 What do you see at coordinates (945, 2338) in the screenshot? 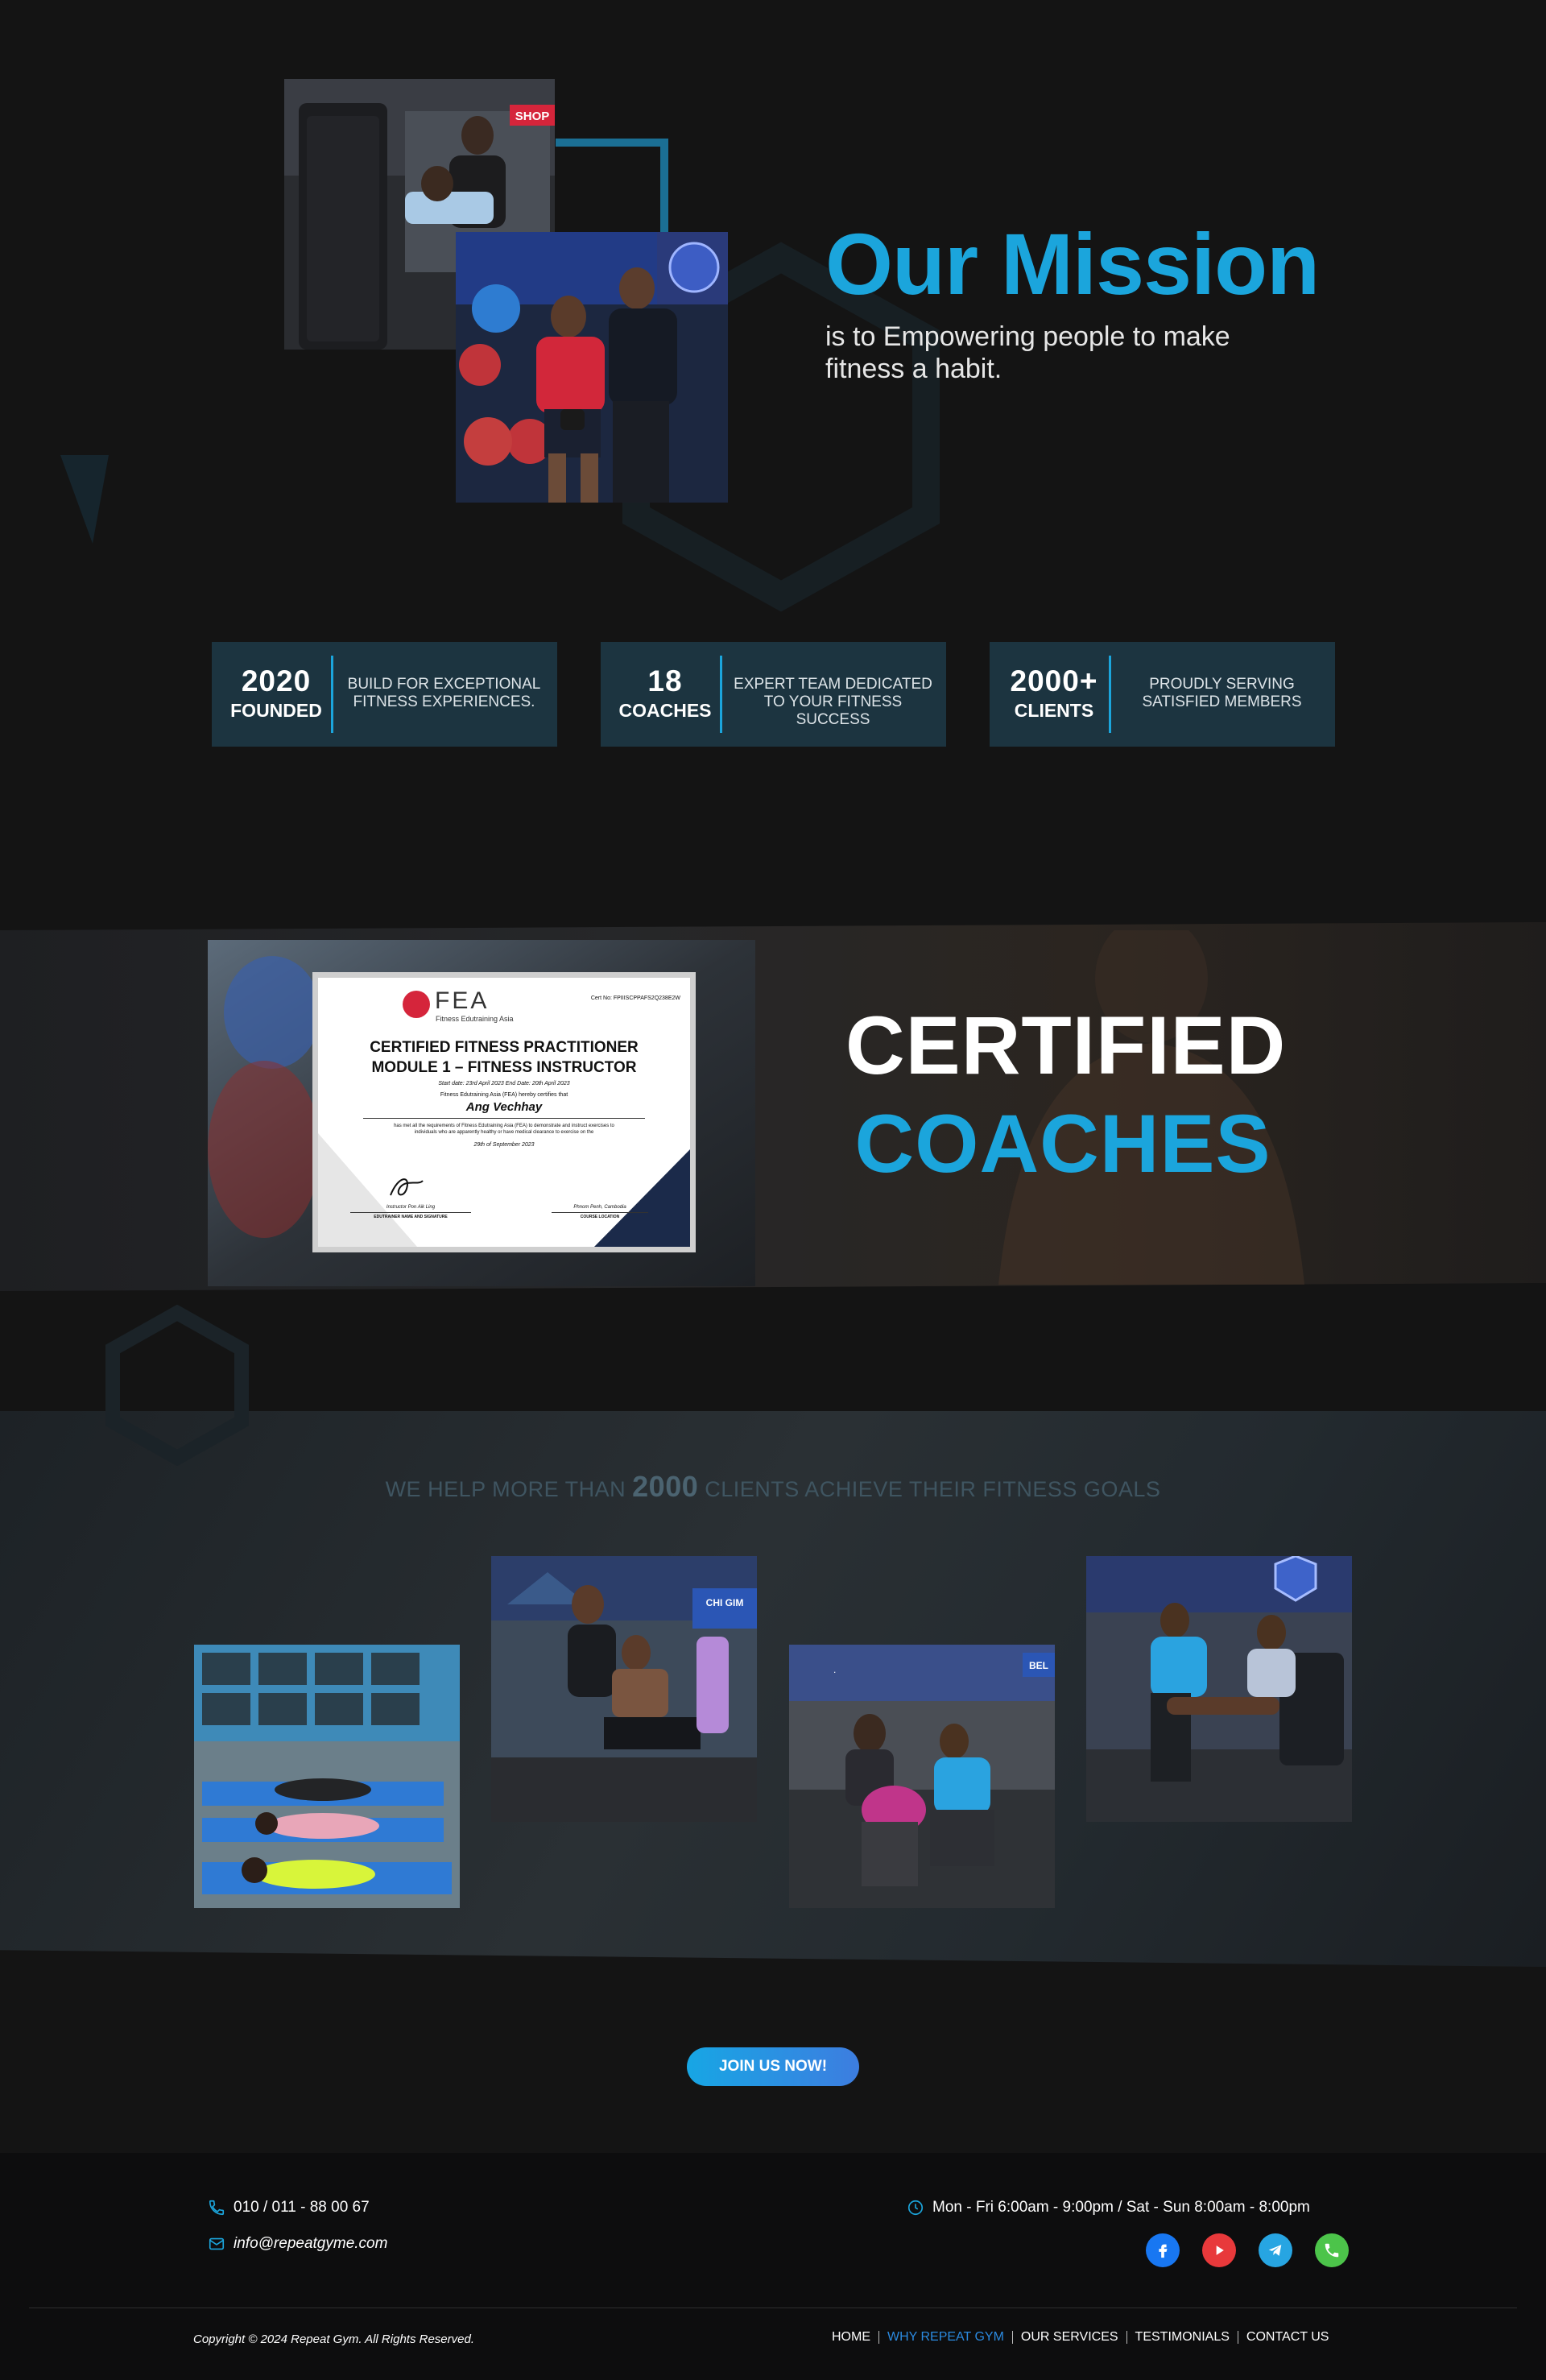
I see `nav-why-repeat-gym: WHY REPEAT GYM` at bounding box center [945, 2338].